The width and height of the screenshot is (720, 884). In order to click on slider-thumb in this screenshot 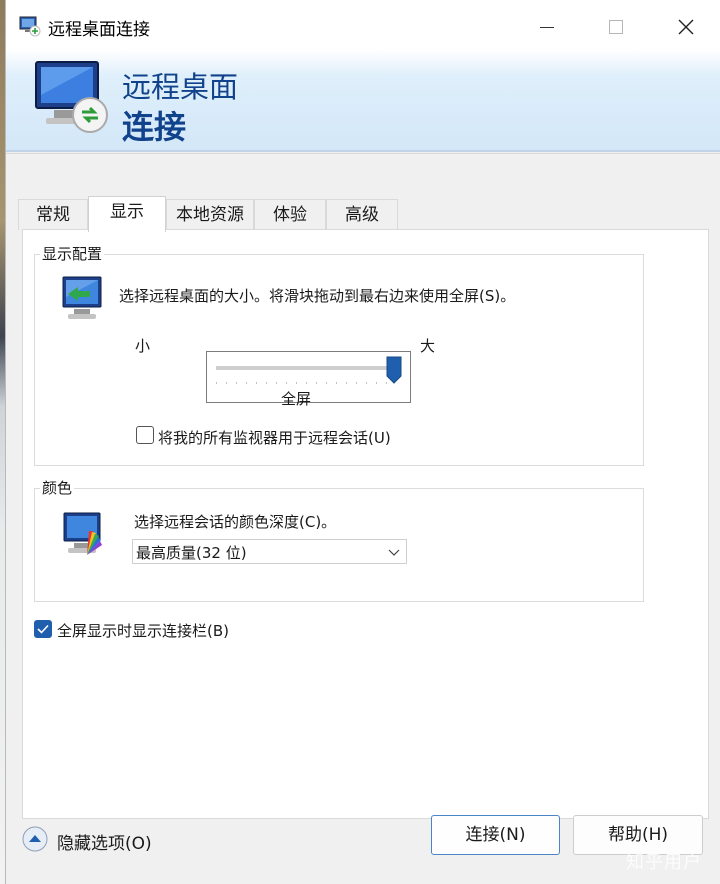, I will do `click(394, 370)`.